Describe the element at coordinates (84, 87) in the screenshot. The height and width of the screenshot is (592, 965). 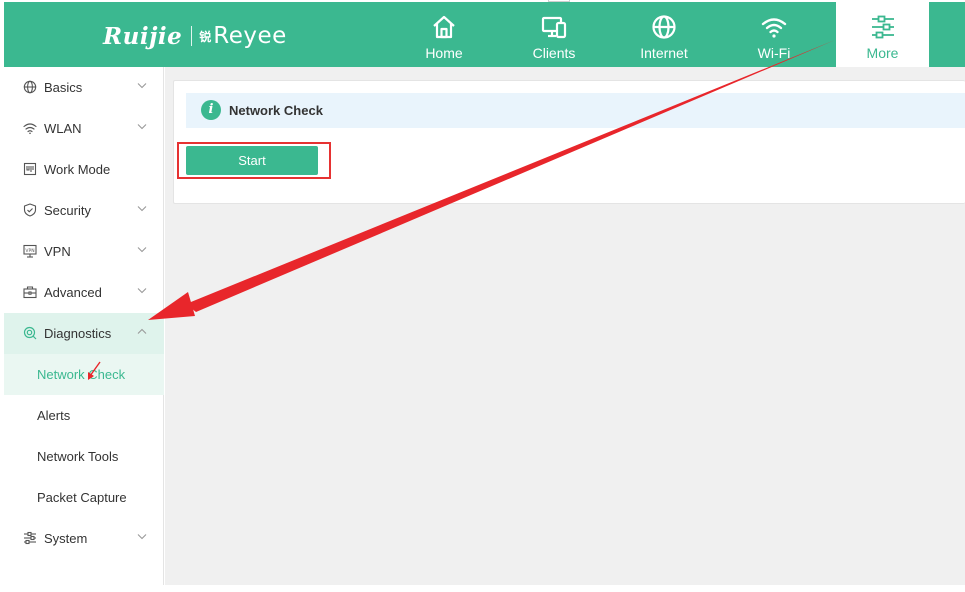
I see `sidebar-item-basics: Basics` at that location.